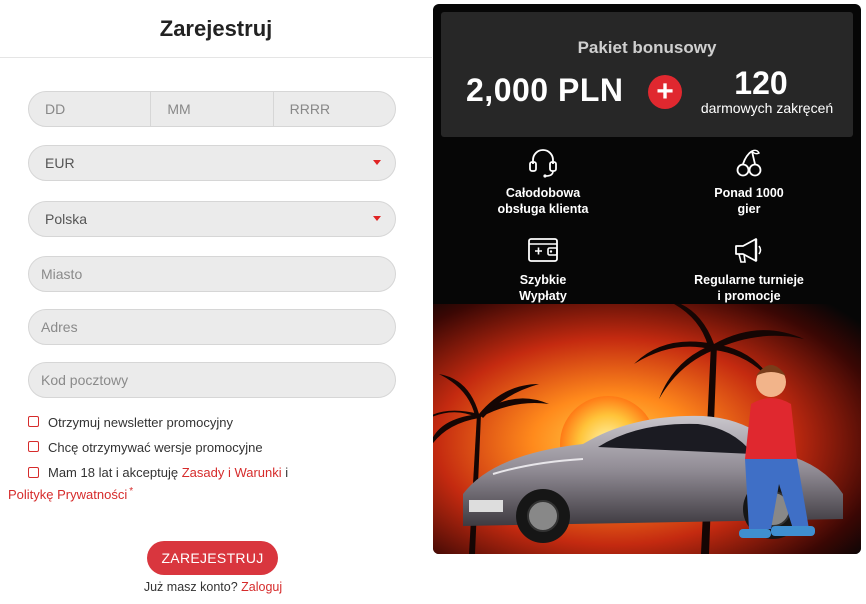 The image size is (866, 604). I want to click on megaphone-icon, so click(748, 250).